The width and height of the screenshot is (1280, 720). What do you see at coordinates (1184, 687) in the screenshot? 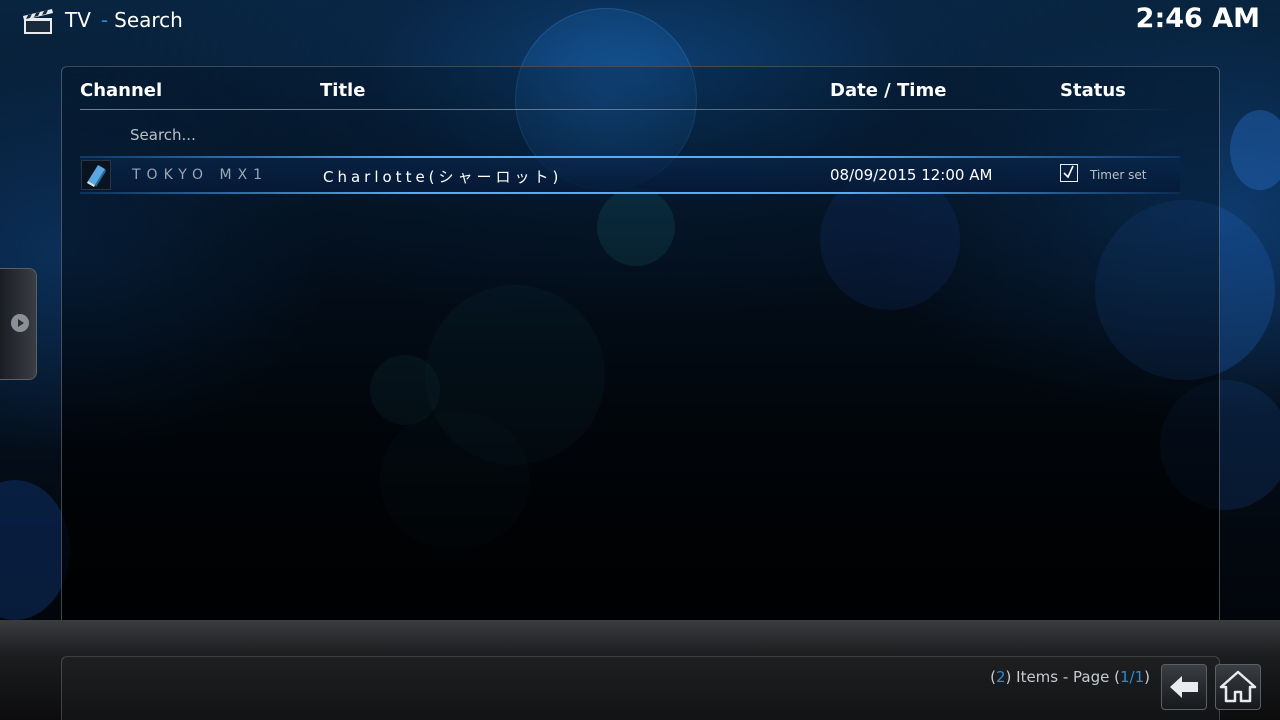
I see `back-button` at bounding box center [1184, 687].